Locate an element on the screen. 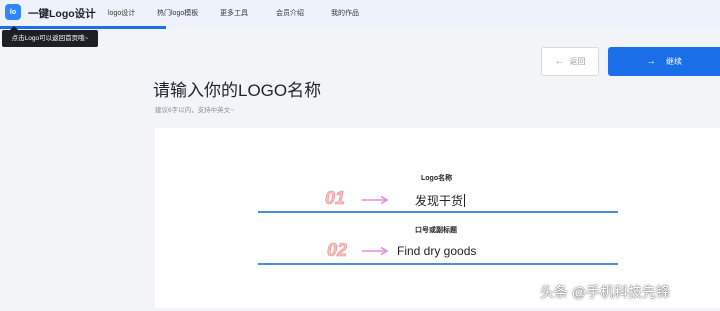 This screenshot has width=720, height=311. watermark: 头条 @手机科技先锋 is located at coordinates (605, 292).